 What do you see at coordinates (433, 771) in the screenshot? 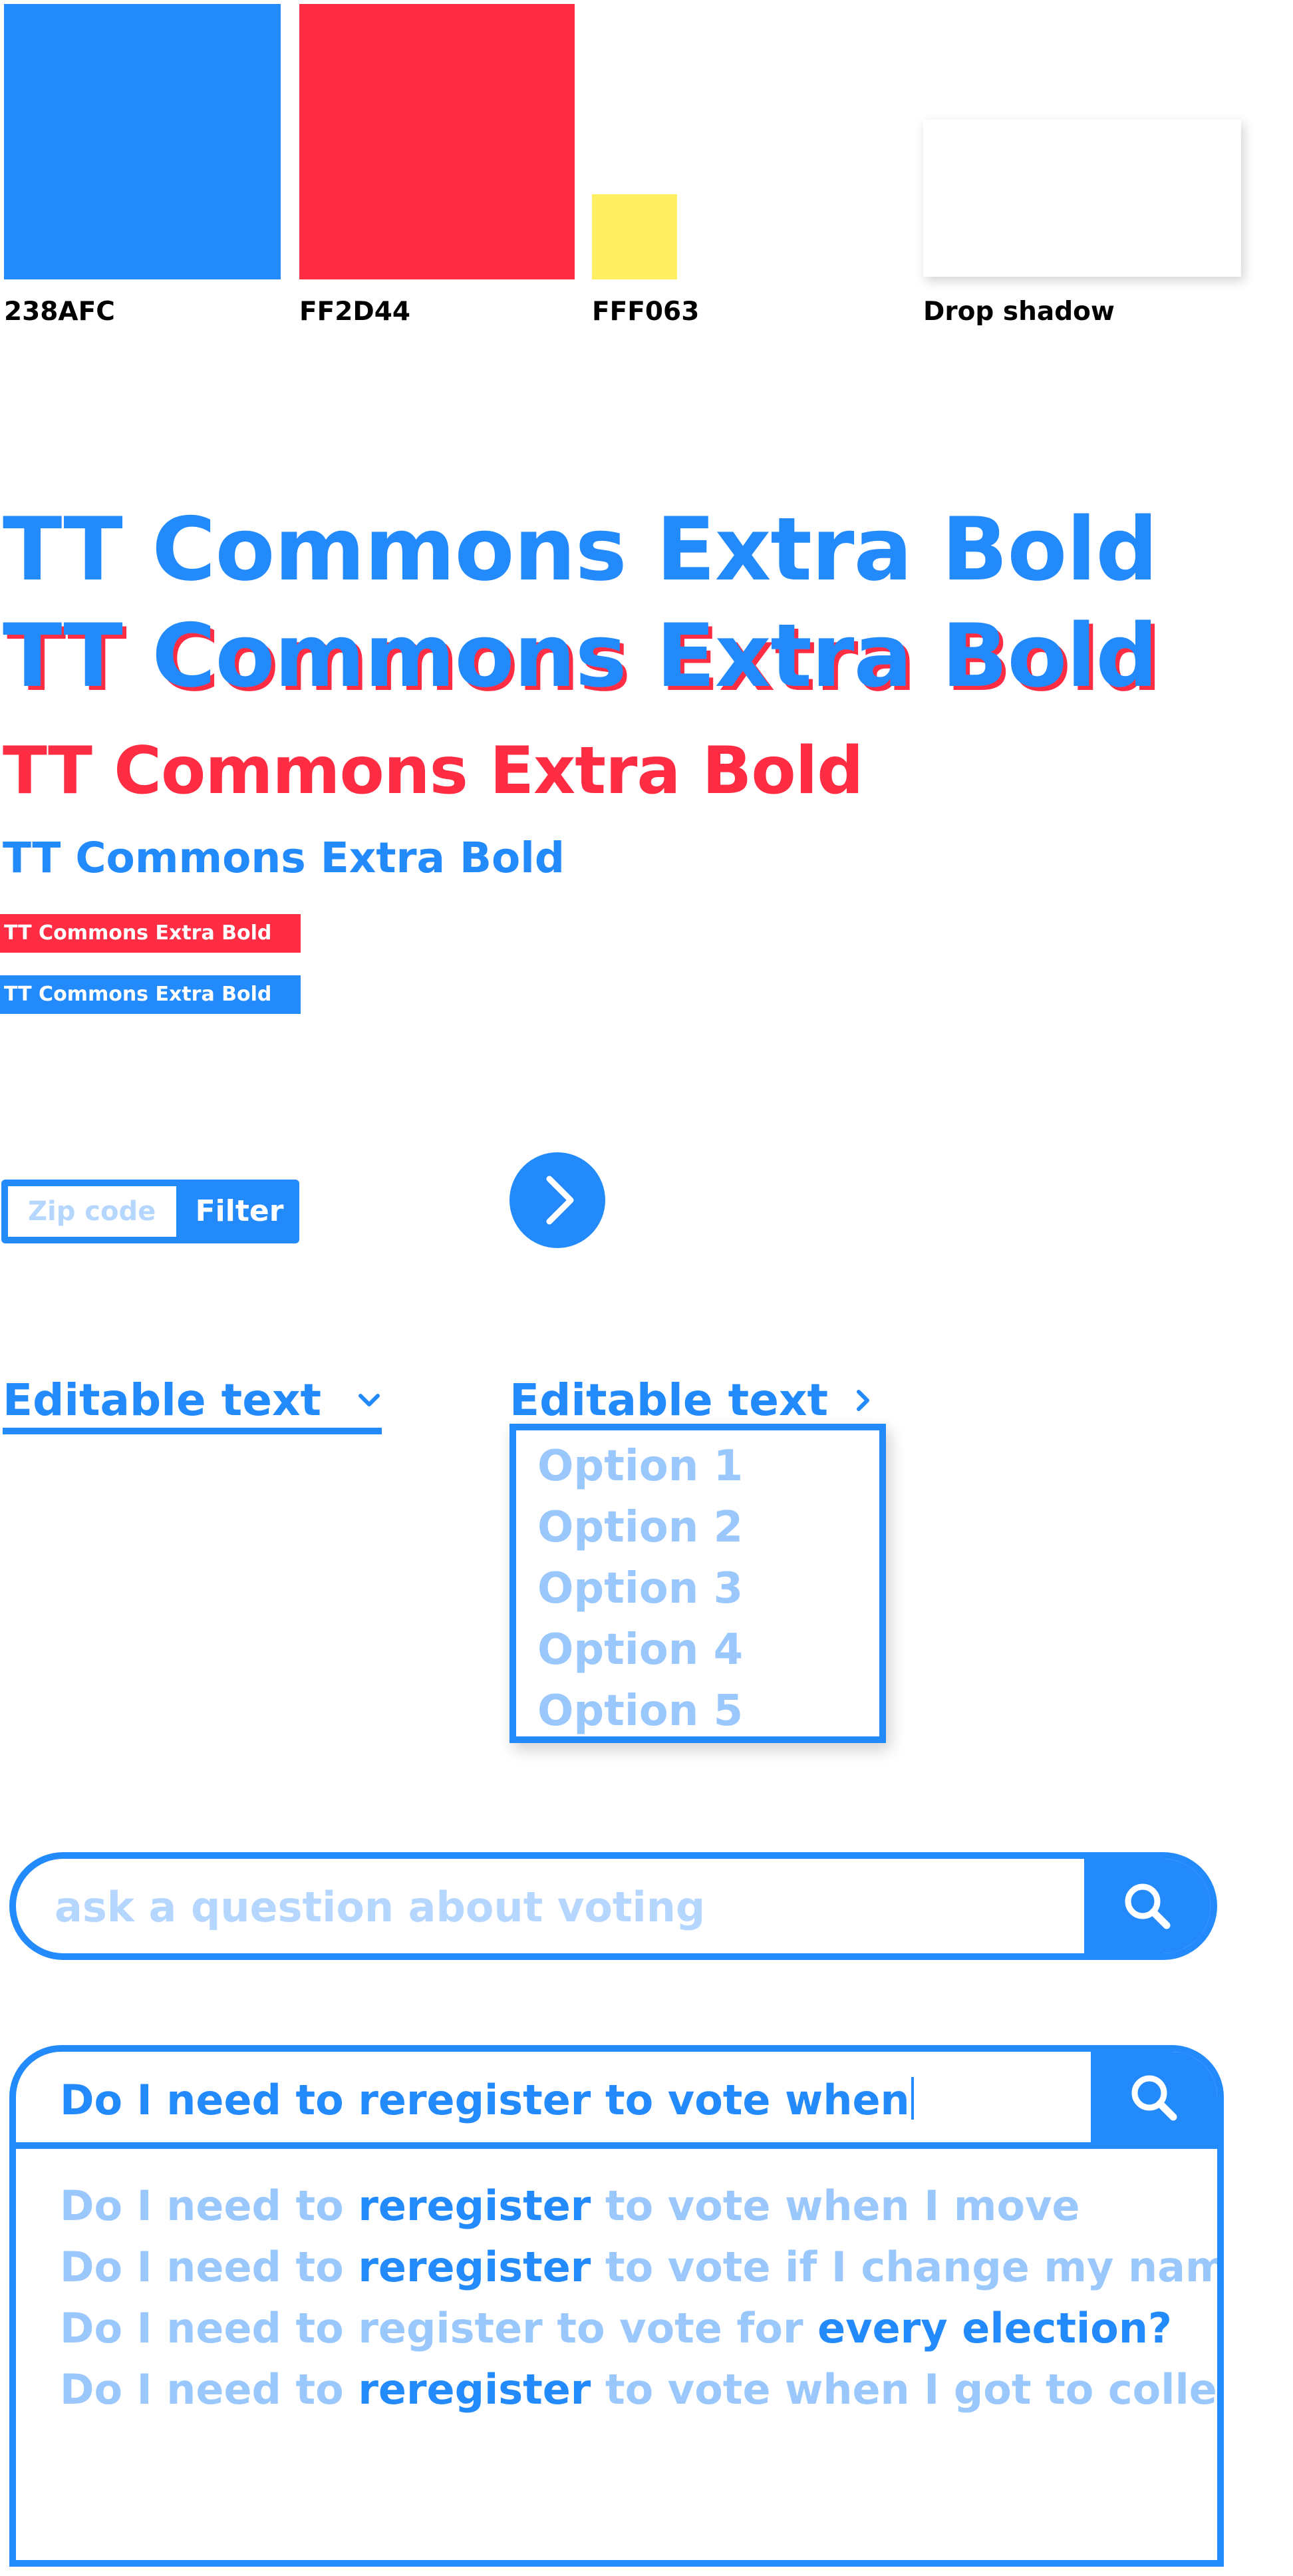
I see `type-specimen-lg: TT Commons Extra Bold` at bounding box center [433, 771].